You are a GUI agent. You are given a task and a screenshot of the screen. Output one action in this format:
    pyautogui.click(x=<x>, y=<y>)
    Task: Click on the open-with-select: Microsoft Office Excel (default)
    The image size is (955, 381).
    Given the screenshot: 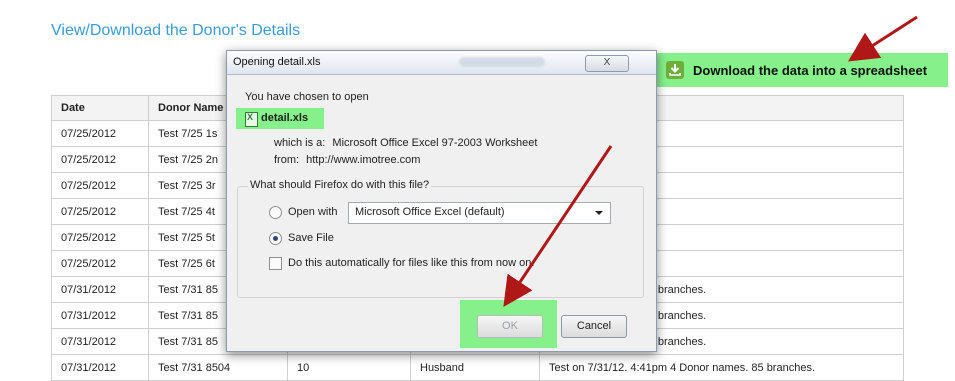 What is the action you would take?
    pyautogui.click(x=479, y=213)
    